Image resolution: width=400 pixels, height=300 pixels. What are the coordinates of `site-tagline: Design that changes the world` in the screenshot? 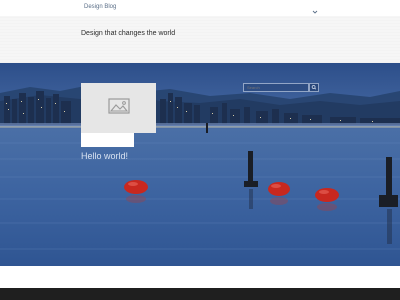 It's located at (128, 33).